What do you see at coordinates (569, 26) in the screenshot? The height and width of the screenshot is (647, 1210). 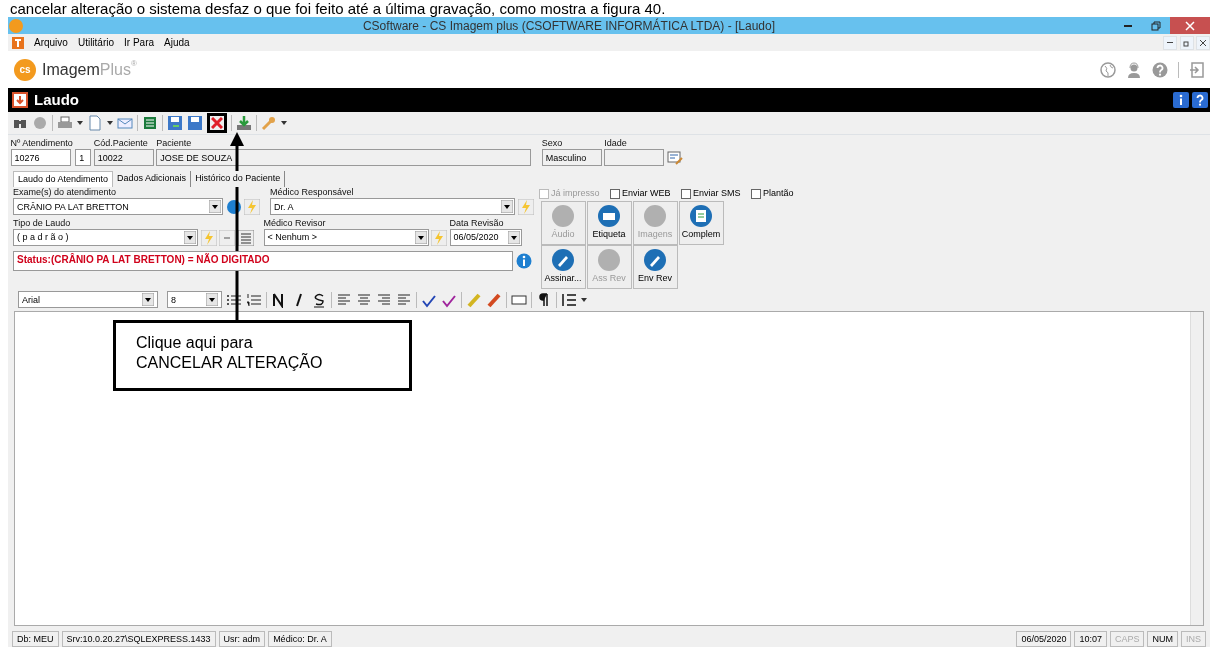 I see `window-title: CSoftware - CS Imagem plus (CSOFTWARE INFORMÁTICA LTDA) - [Laudo]` at bounding box center [569, 26].